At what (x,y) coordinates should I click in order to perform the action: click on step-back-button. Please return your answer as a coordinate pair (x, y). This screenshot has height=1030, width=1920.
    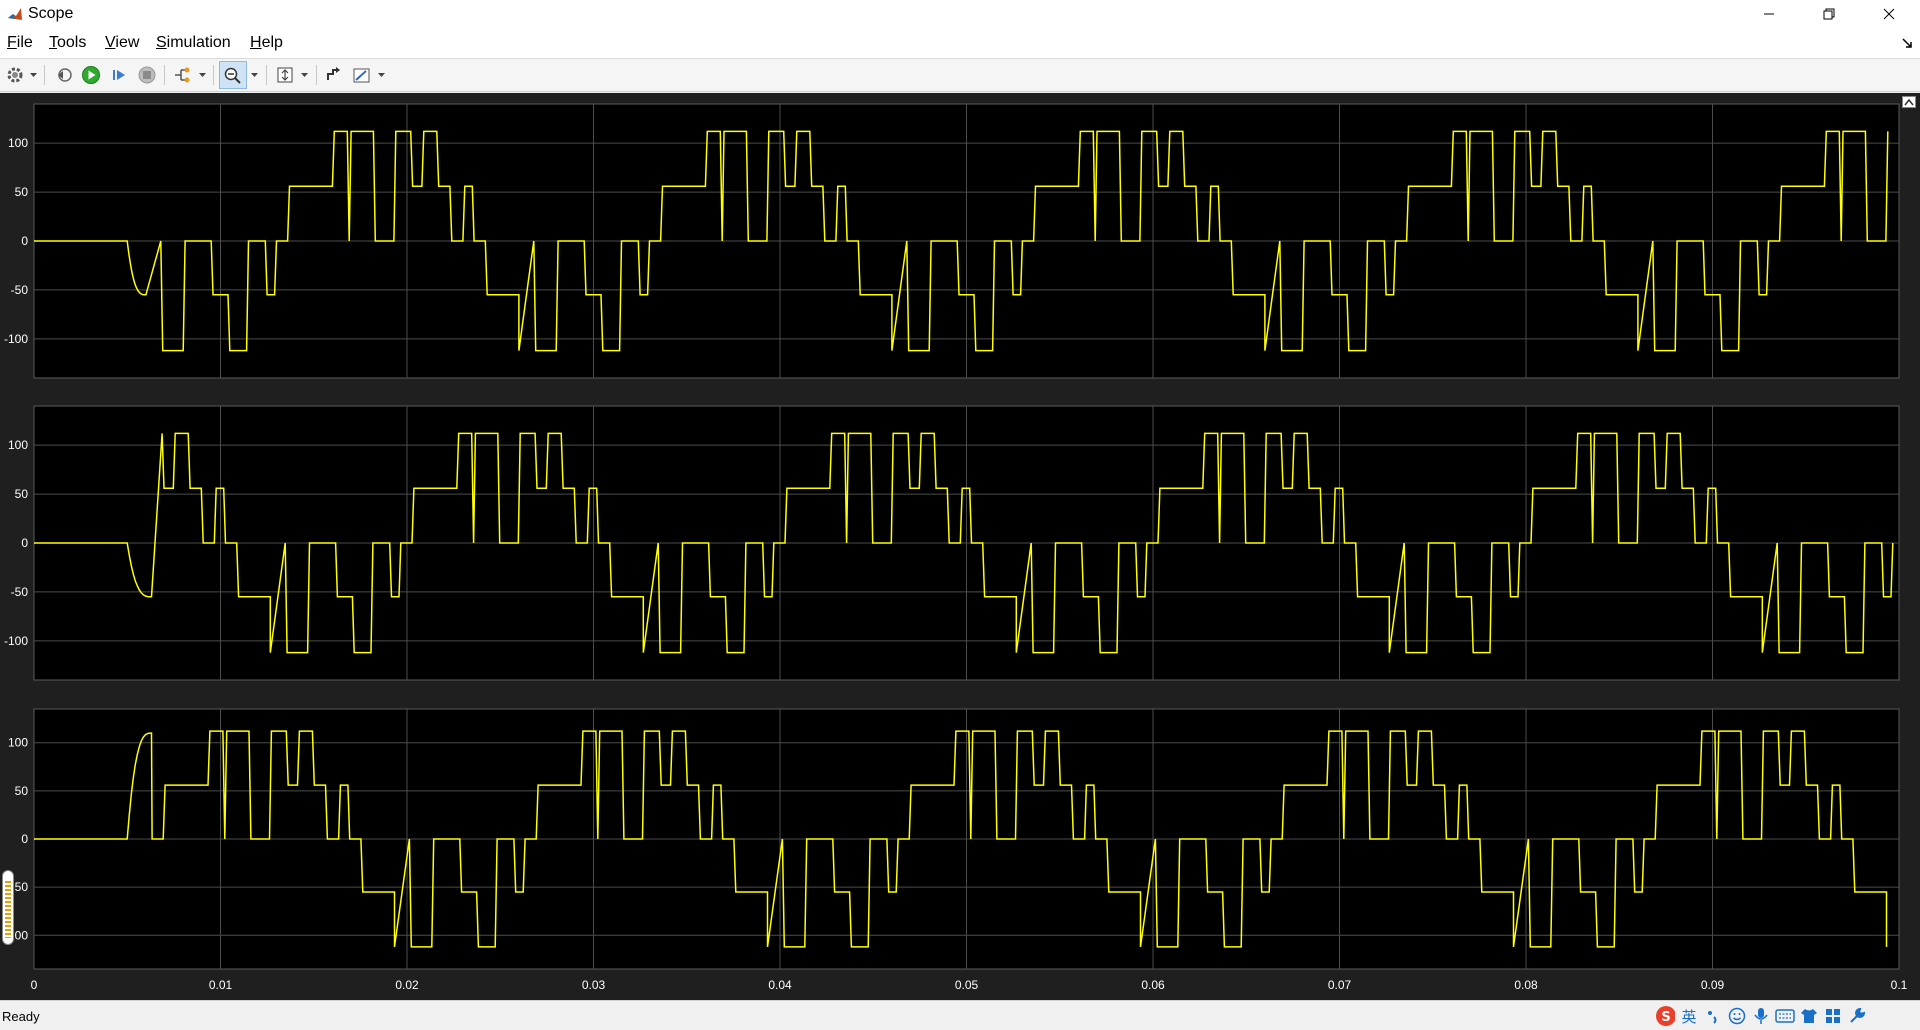
    Looking at the image, I should click on (64, 75).